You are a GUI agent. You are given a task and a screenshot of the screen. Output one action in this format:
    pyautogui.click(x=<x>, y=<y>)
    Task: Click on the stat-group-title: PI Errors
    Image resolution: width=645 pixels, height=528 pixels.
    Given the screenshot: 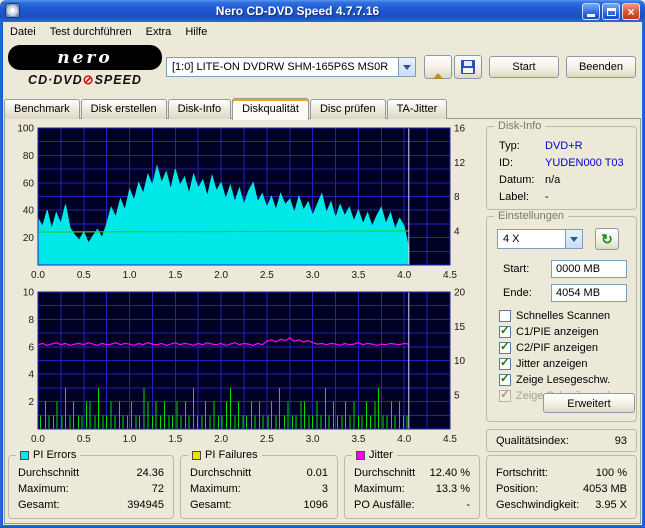 What is the action you would take?
    pyautogui.click(x=55, y=455)
    